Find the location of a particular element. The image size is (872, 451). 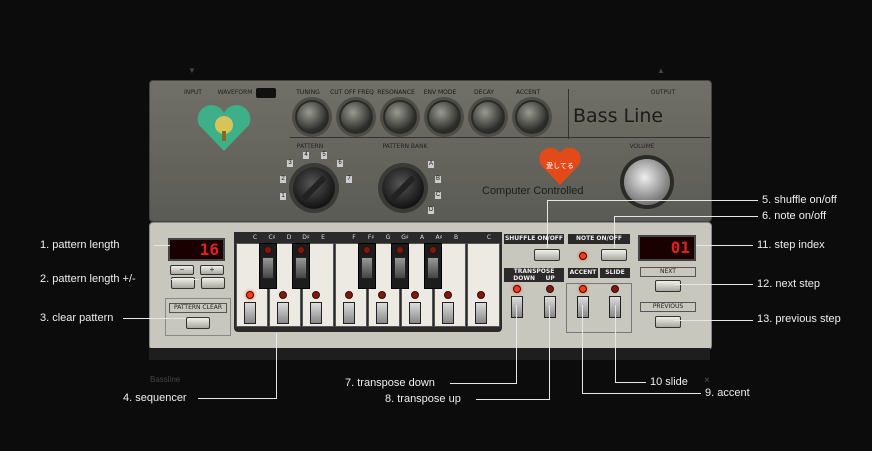

accent-led is located at coordinates (583, 289).